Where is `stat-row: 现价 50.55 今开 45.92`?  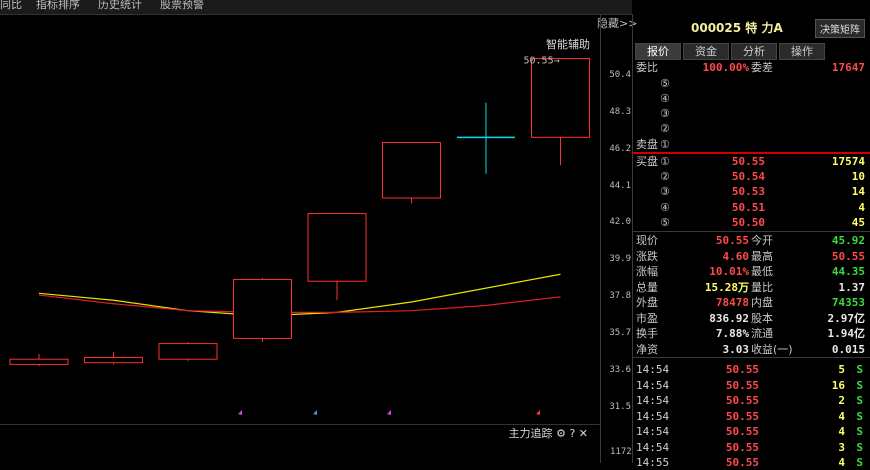 stat-row: 现价 50.55 今开 45.92 is located at coordinates (751, 240).